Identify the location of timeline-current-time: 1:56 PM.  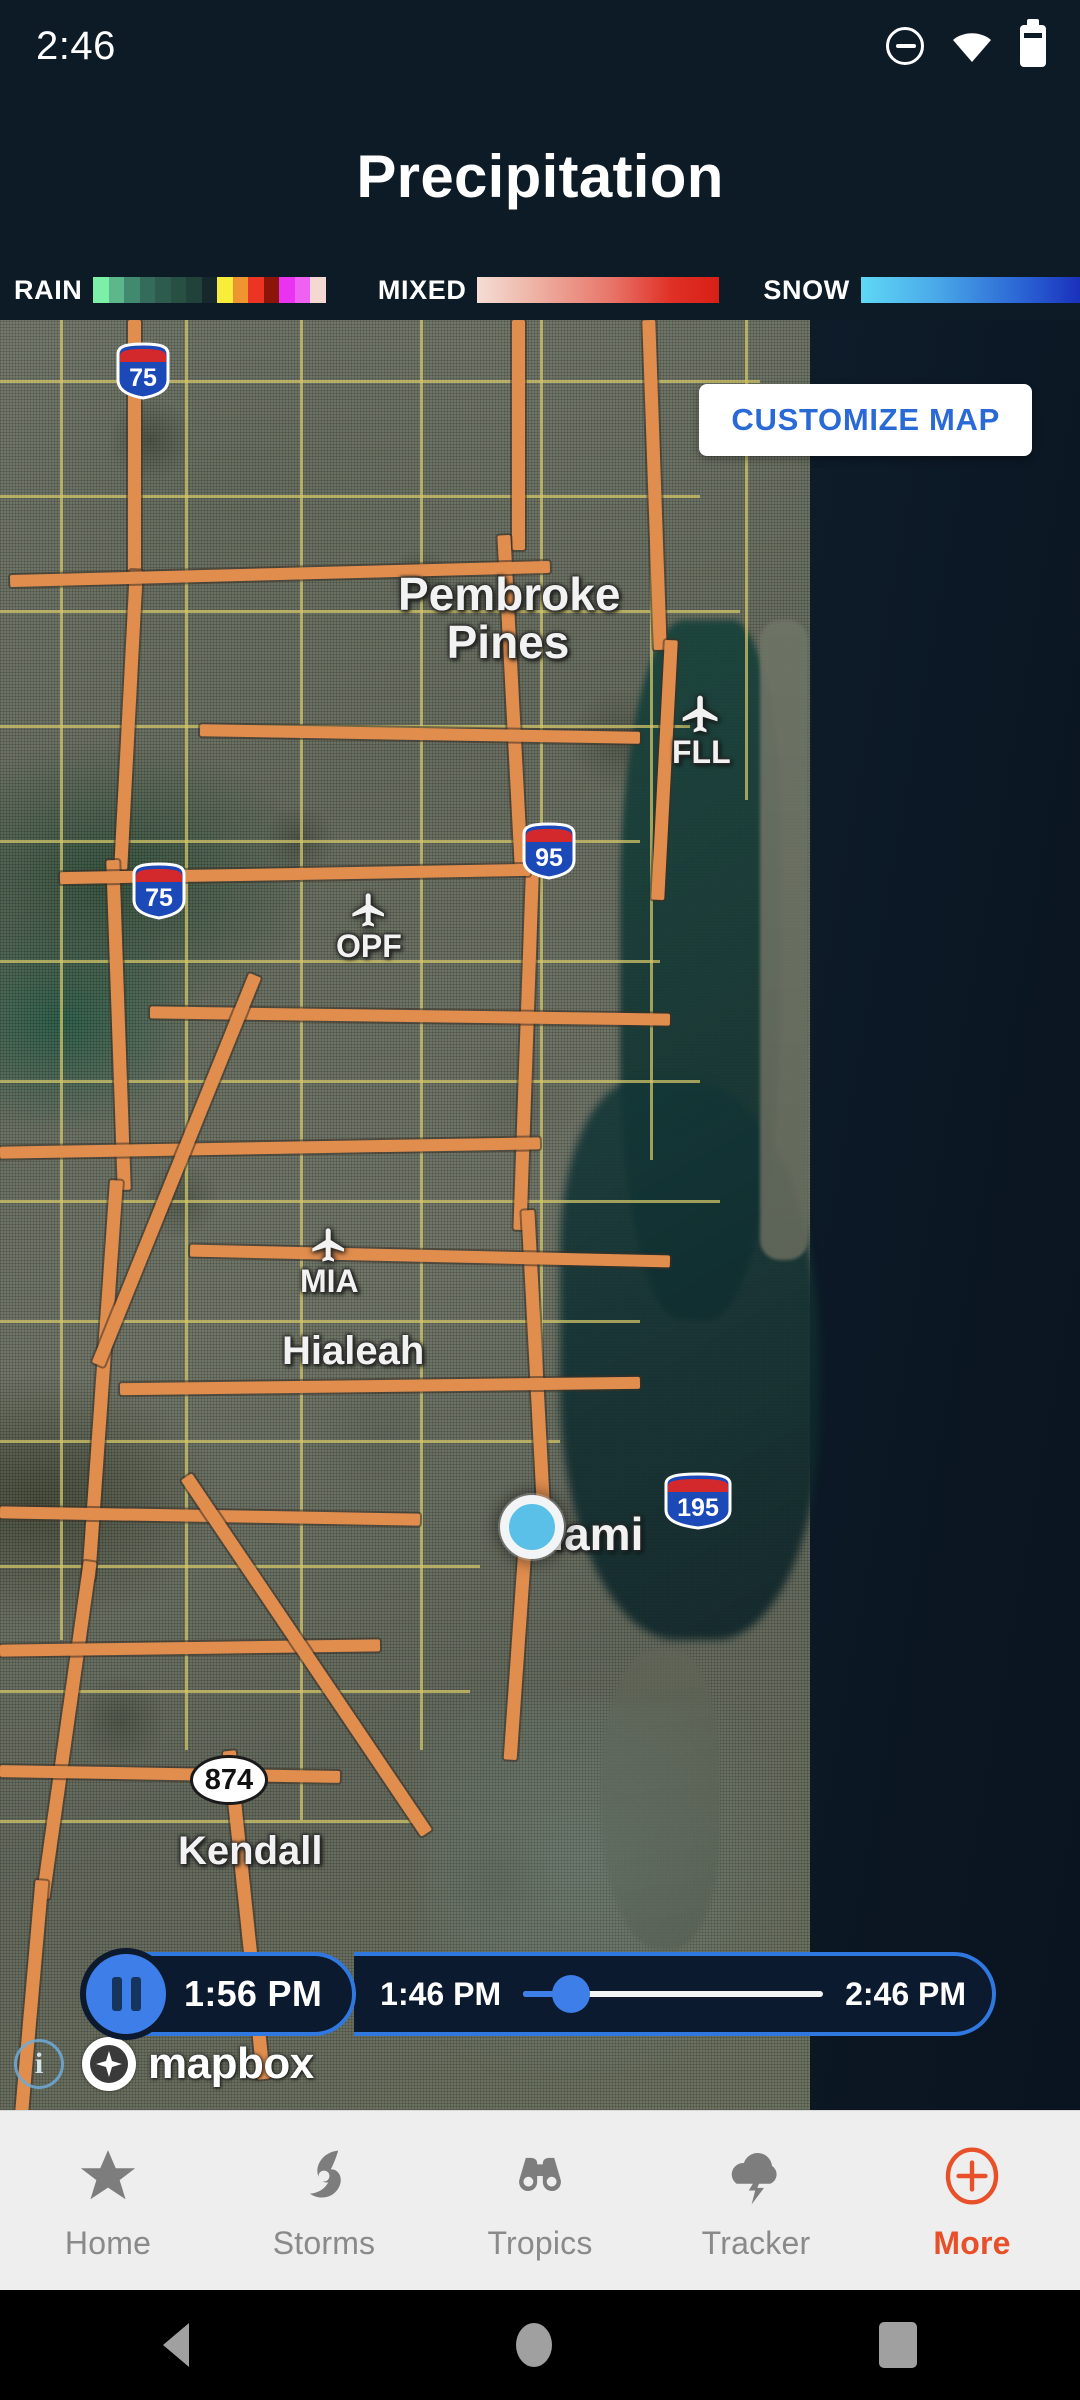
(253, 1993).